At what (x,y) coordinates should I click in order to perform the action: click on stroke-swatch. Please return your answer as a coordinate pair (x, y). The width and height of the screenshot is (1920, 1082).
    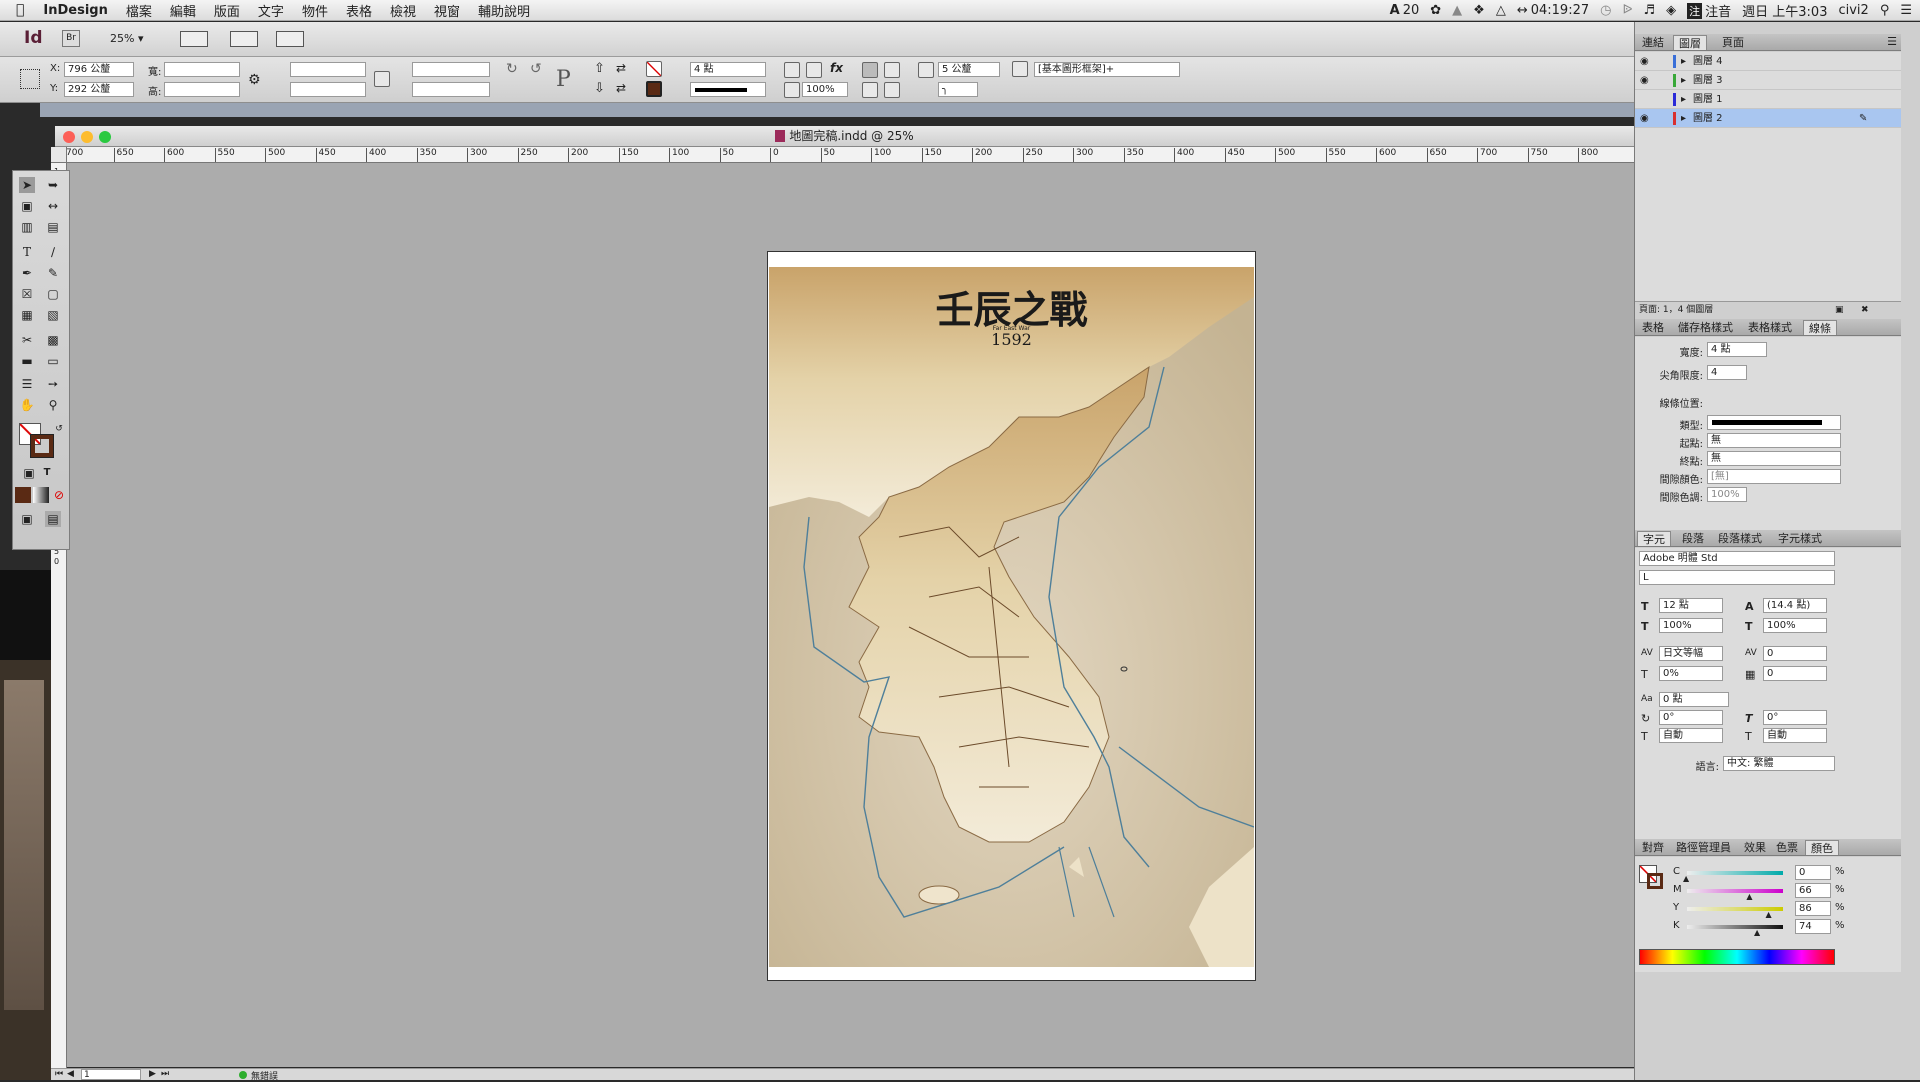
    Looking at the image, I should click on (654, 89).